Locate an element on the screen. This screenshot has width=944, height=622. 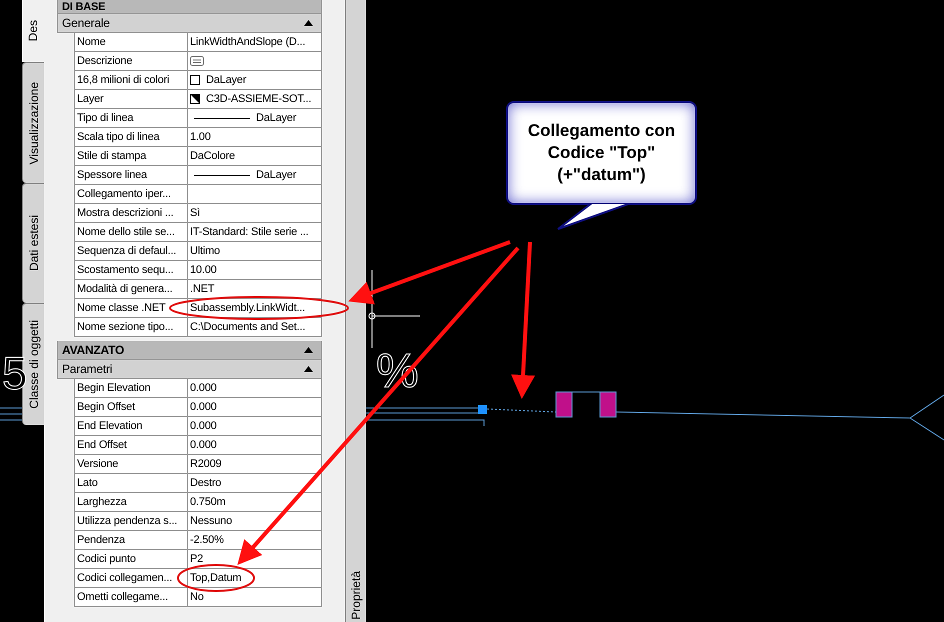
property-value: Nessuno is located at coordinates (211, 521).